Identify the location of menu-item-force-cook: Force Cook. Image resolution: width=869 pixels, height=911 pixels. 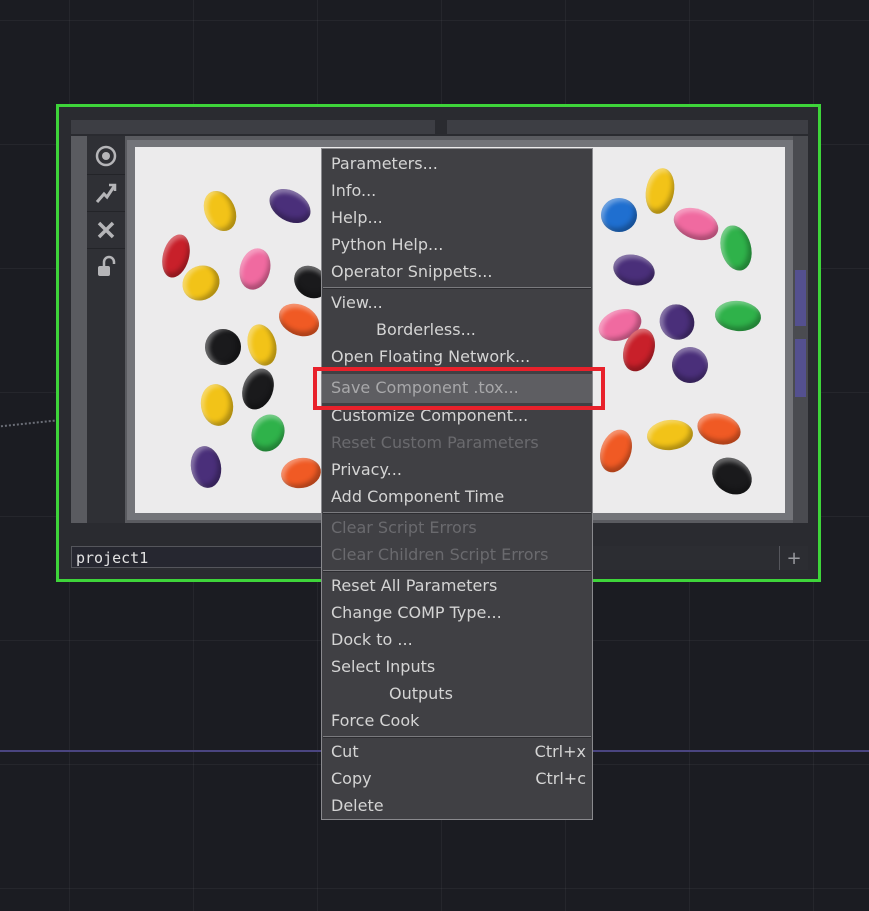
(458, 721).